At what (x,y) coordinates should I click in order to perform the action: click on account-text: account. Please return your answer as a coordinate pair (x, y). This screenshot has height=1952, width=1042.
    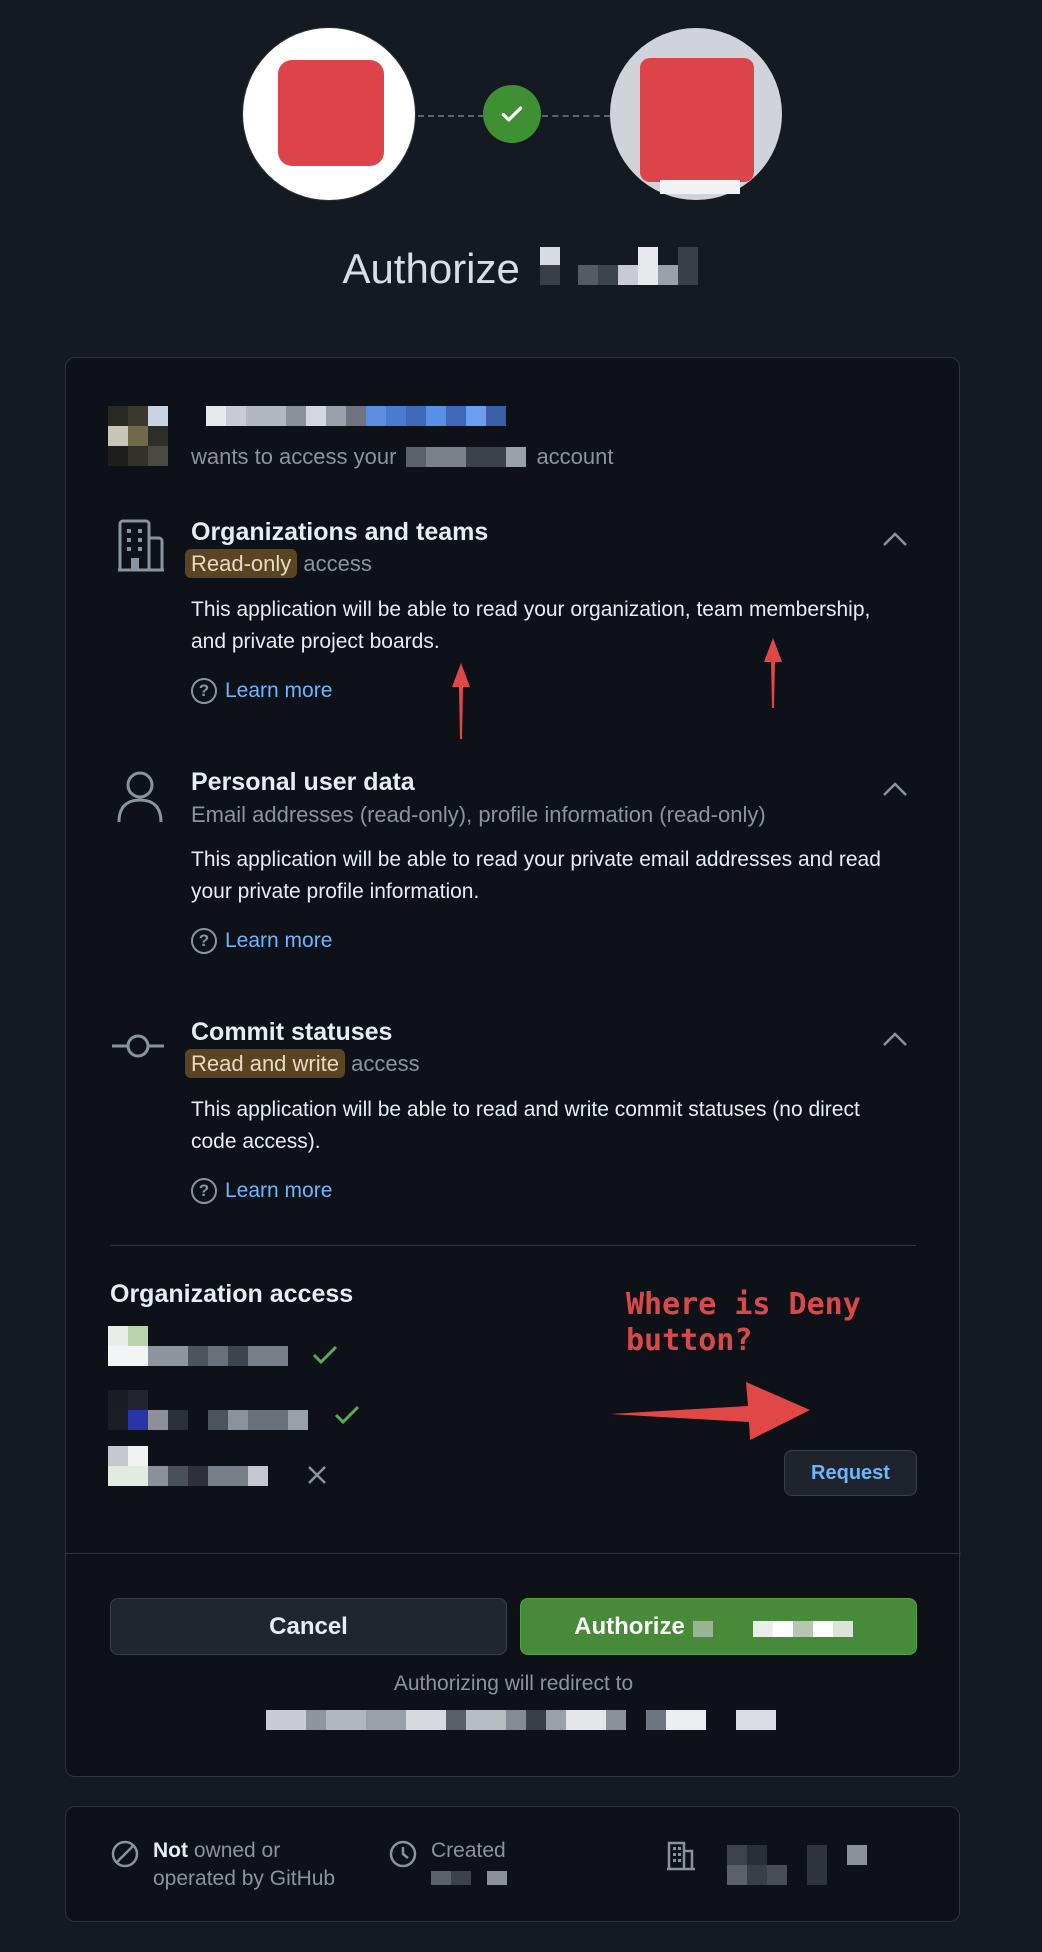
    Looking at the image, I should click on (575, 456).